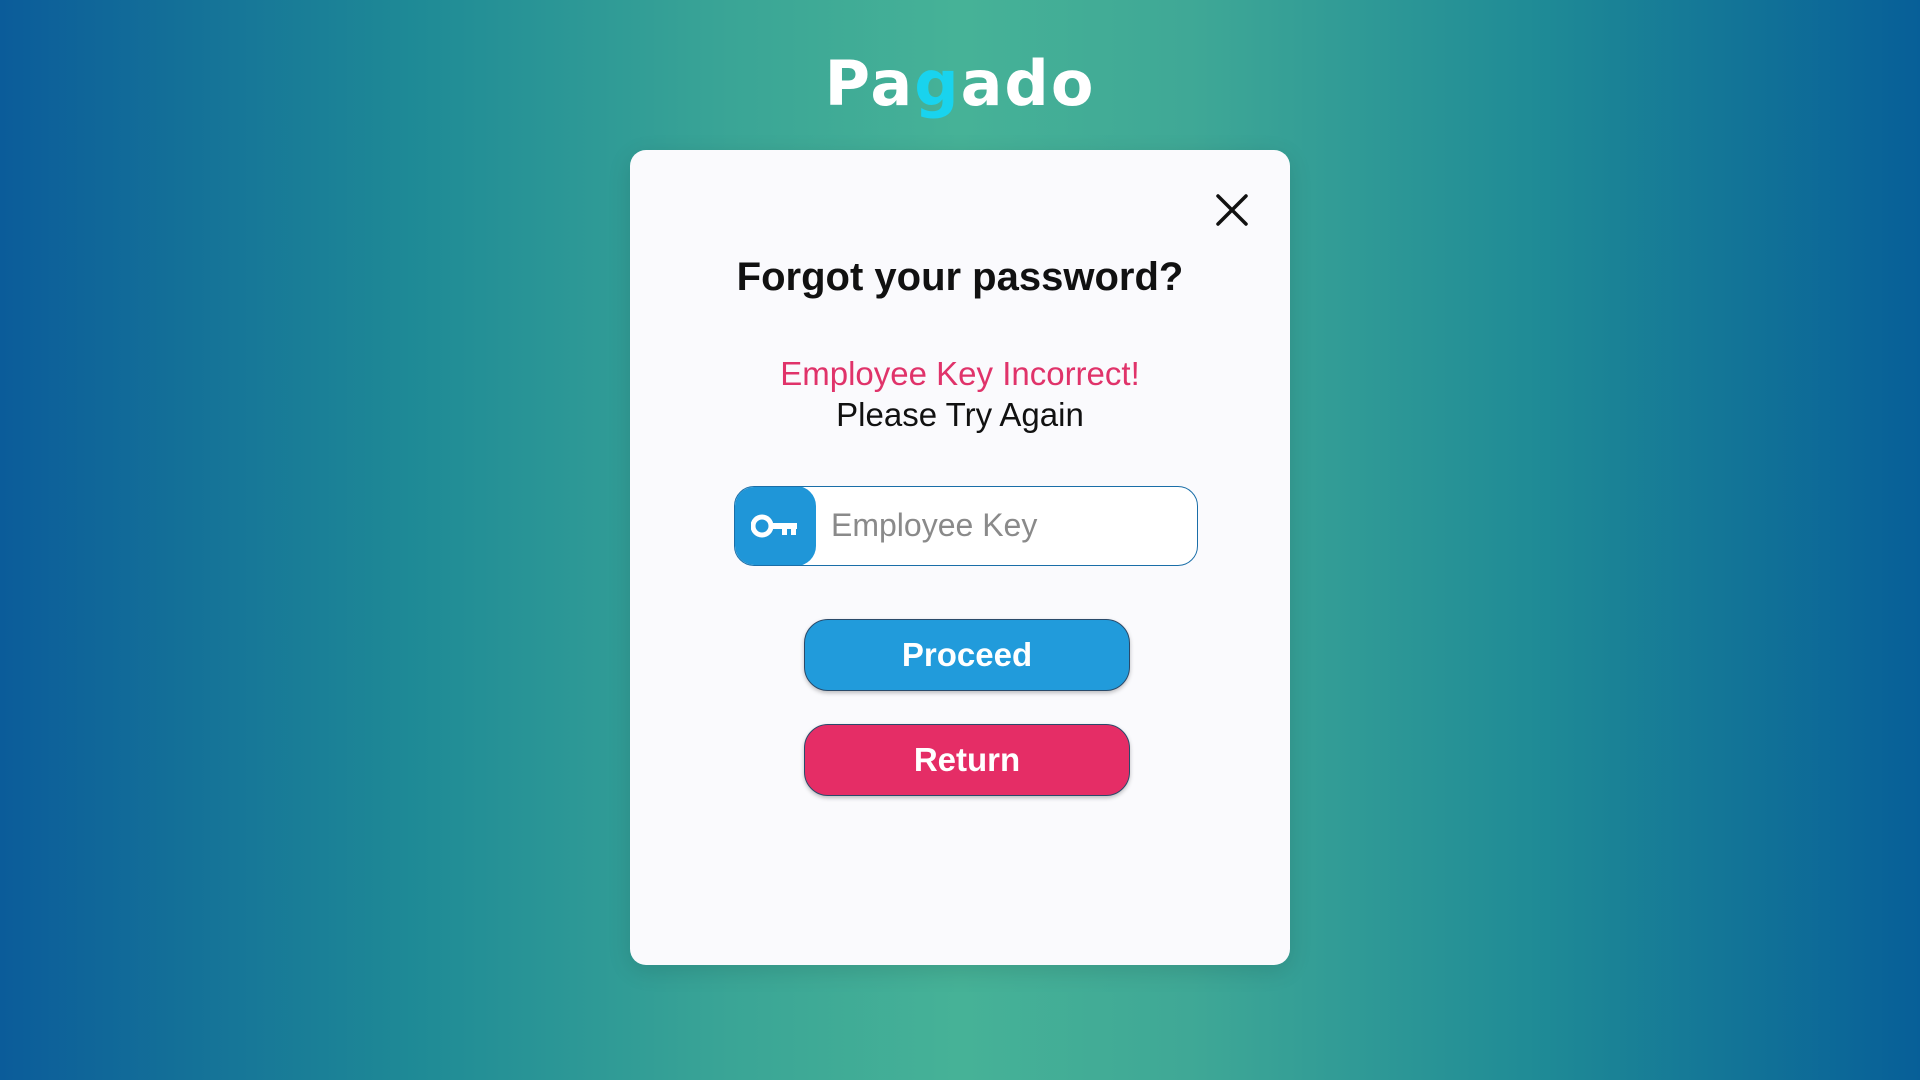 This screenshot has width=1920, height=1080. I want to click on return-button: Return, so click(967, 760).